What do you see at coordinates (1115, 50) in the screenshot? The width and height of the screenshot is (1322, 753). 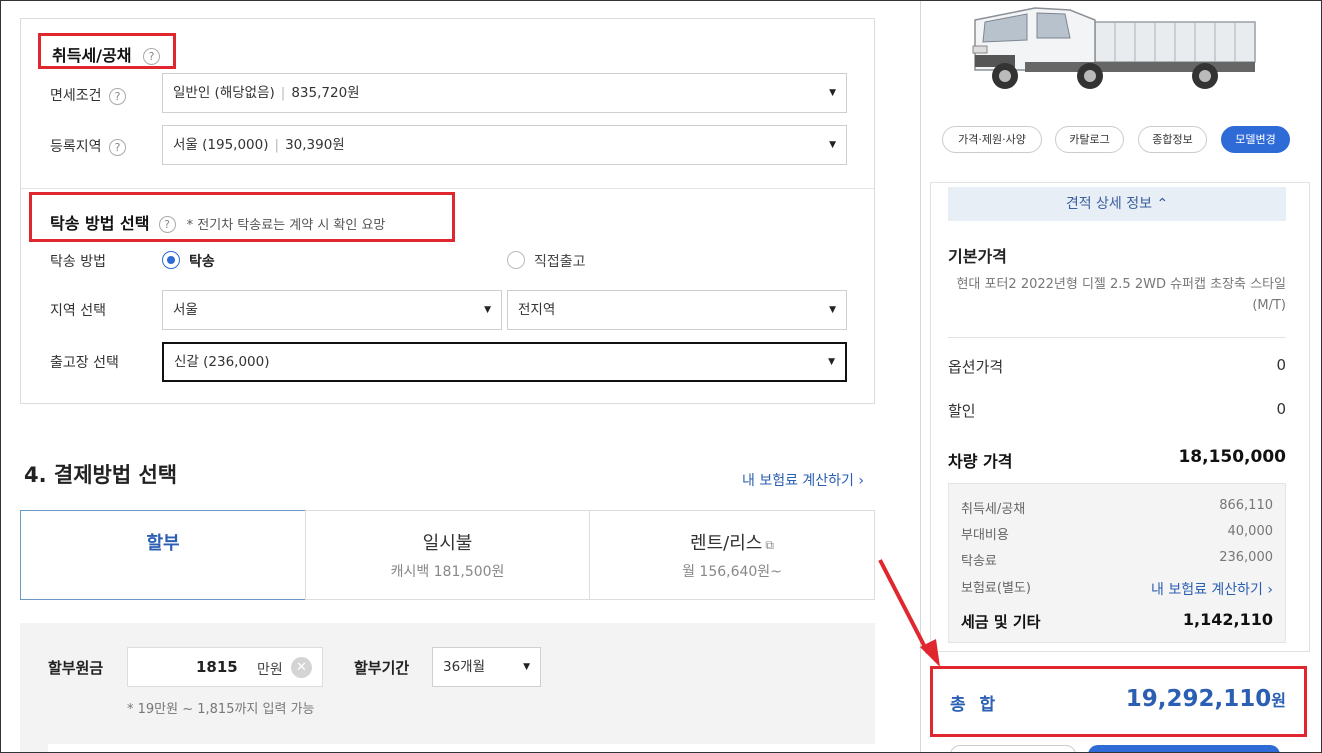 I see `truck-image` at bounding box center [1115, 50].